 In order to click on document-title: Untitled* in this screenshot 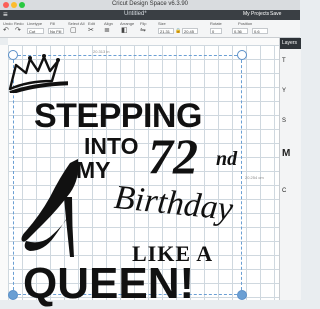, I will do `click(135, 14)`.